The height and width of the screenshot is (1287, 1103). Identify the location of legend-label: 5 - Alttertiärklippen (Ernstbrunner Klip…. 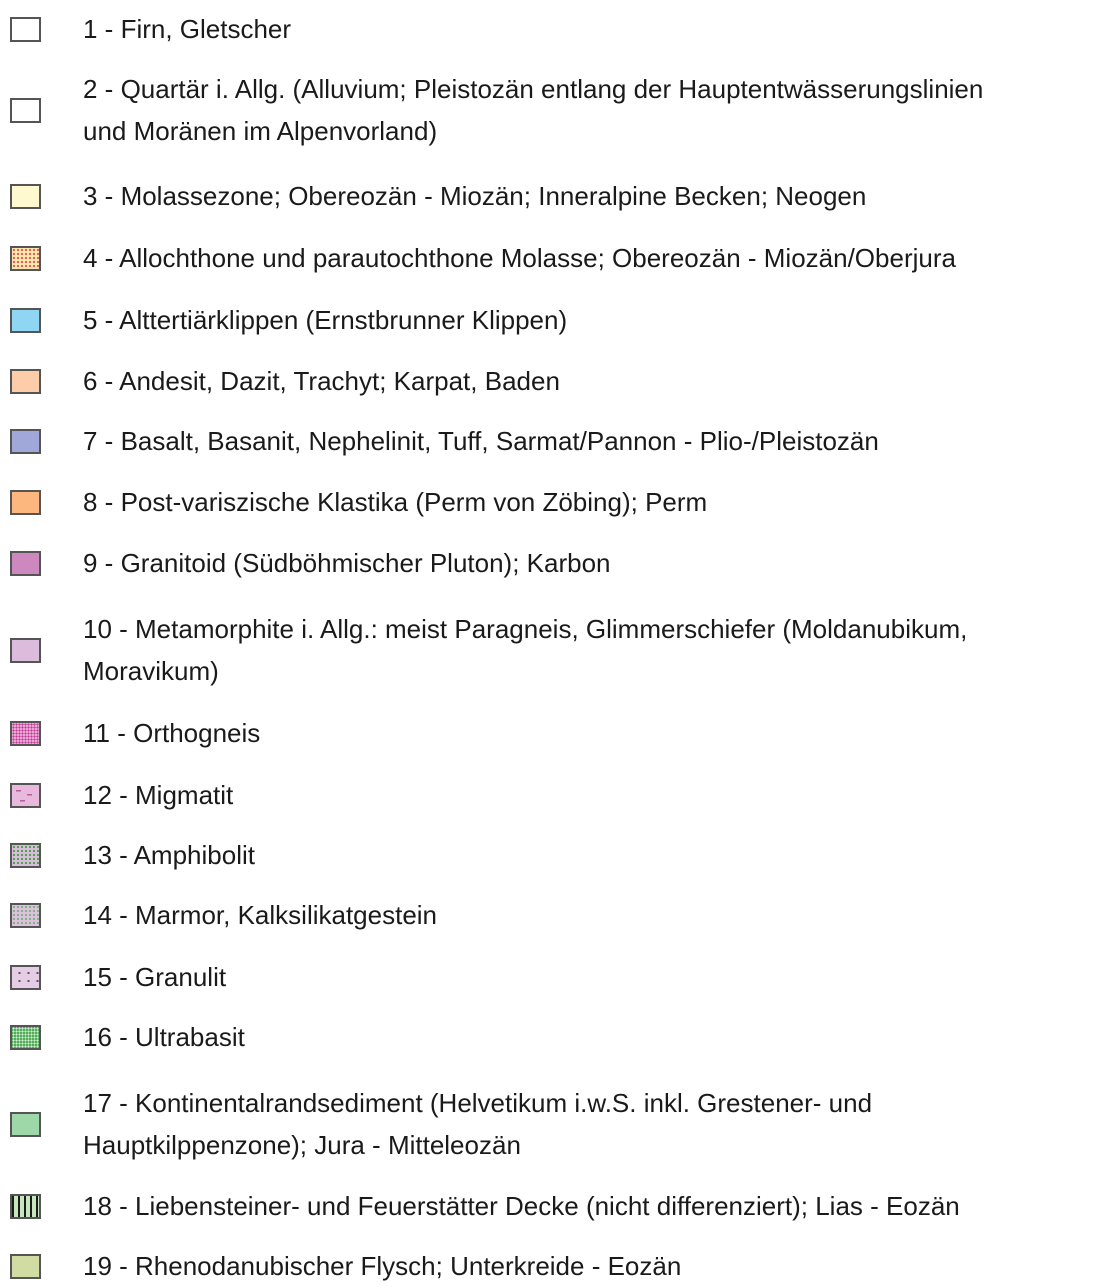
(592, 320).